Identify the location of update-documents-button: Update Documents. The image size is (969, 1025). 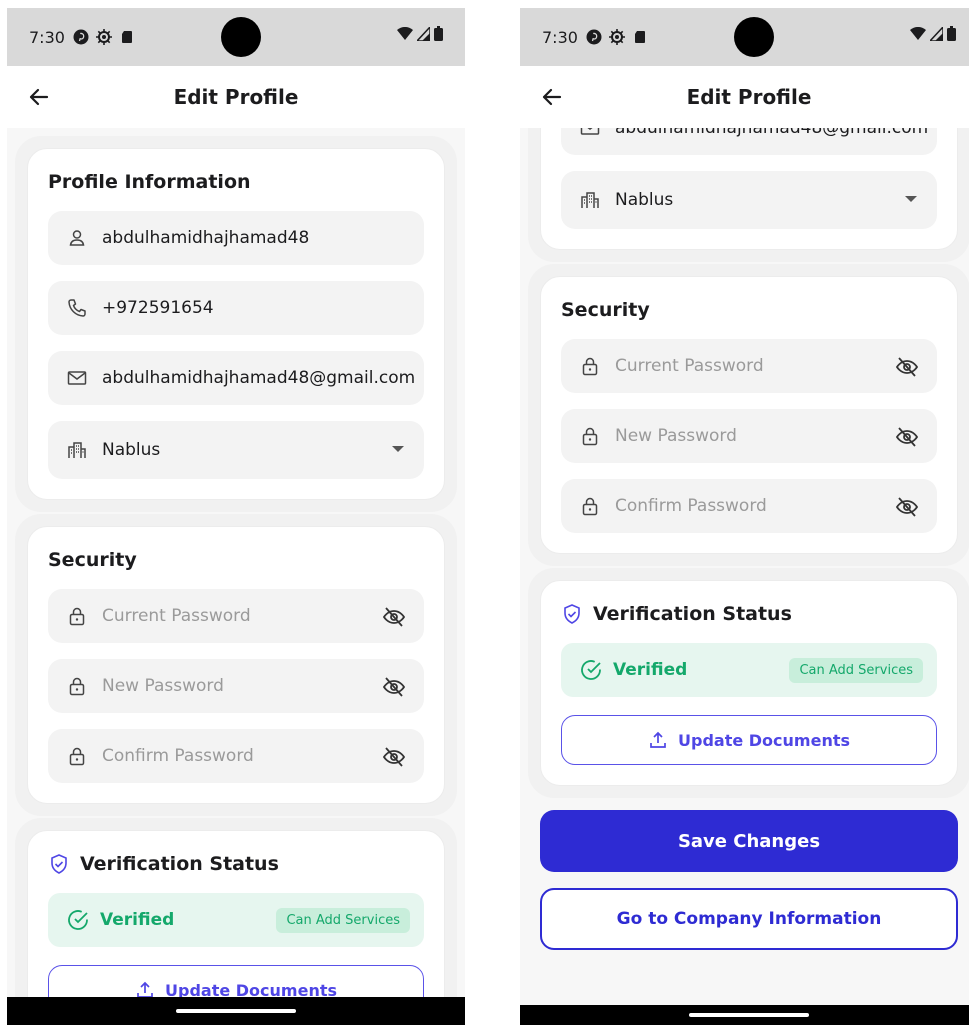
(749, 740).